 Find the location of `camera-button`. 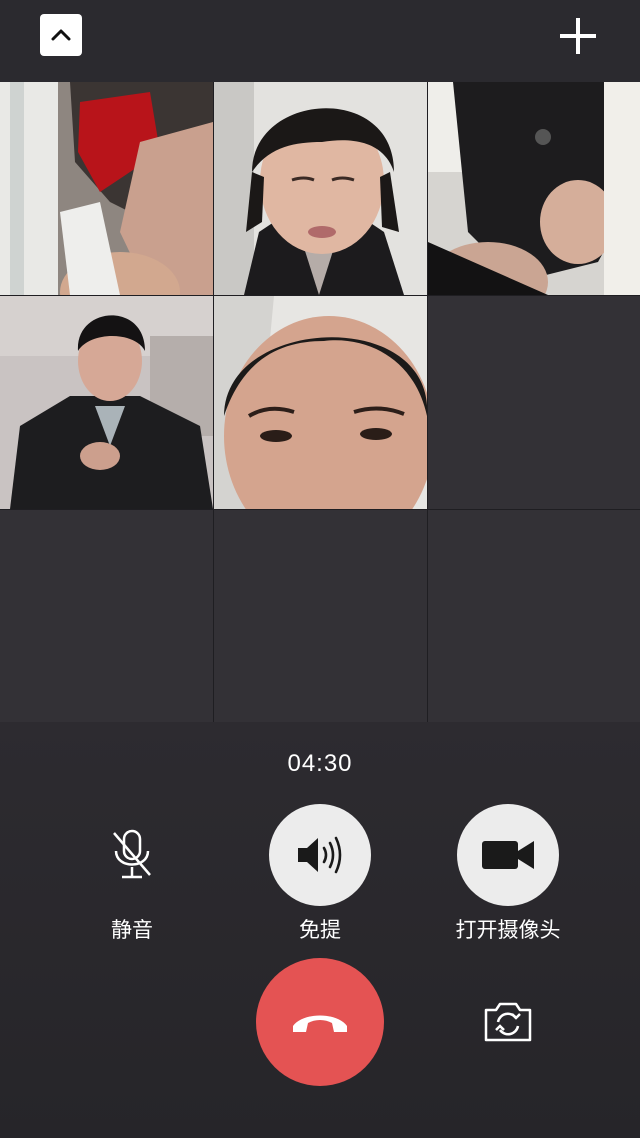

camera-button is located at coordinates (508, 855).